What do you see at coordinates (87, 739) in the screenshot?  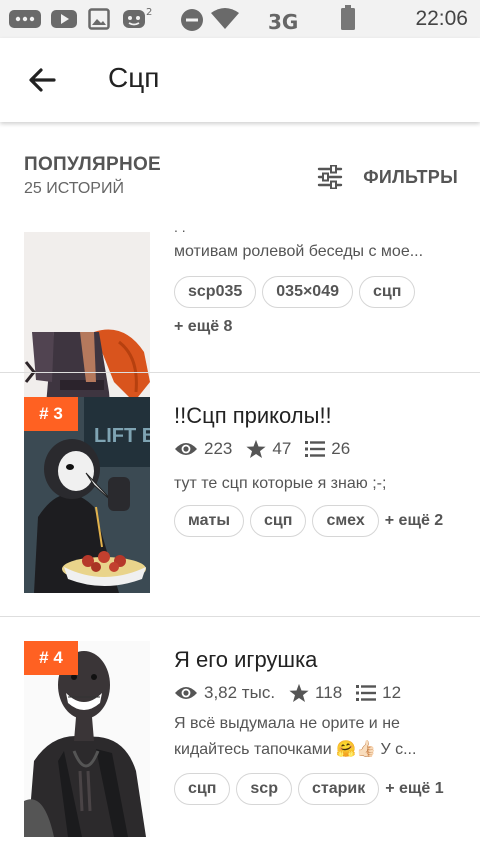 I see `story-cover-image: # 4` at bounding box center [87, 739].